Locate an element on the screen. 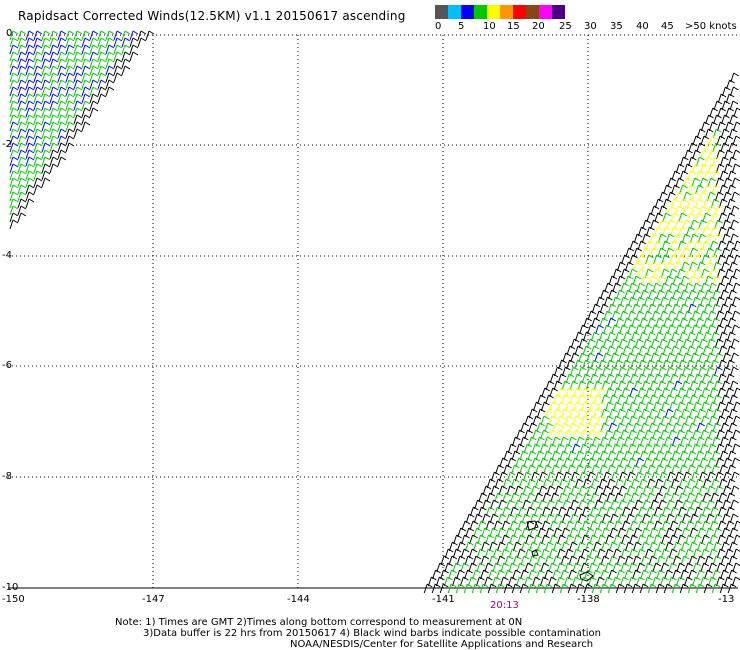 This screenshot has height=650, width=740. lon-tick-label: -144 is located at coordinates (298, 599).